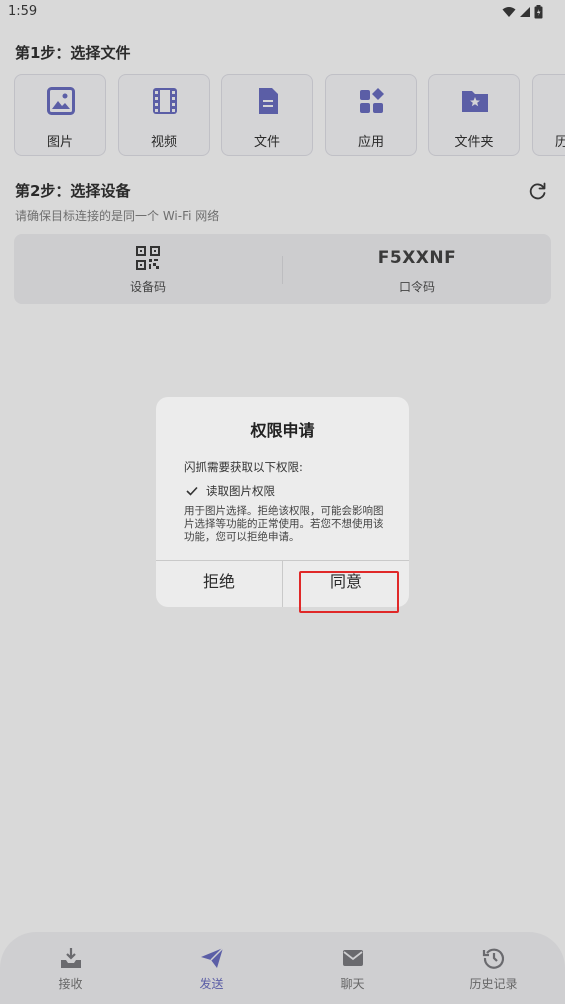  I want to click on permission-label: 读取图片权限, so click(240, 491).